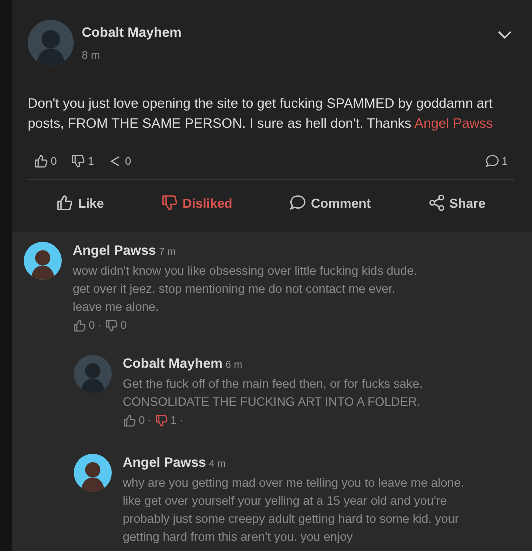  I want to click on share-button: Share, so click(457, 203).